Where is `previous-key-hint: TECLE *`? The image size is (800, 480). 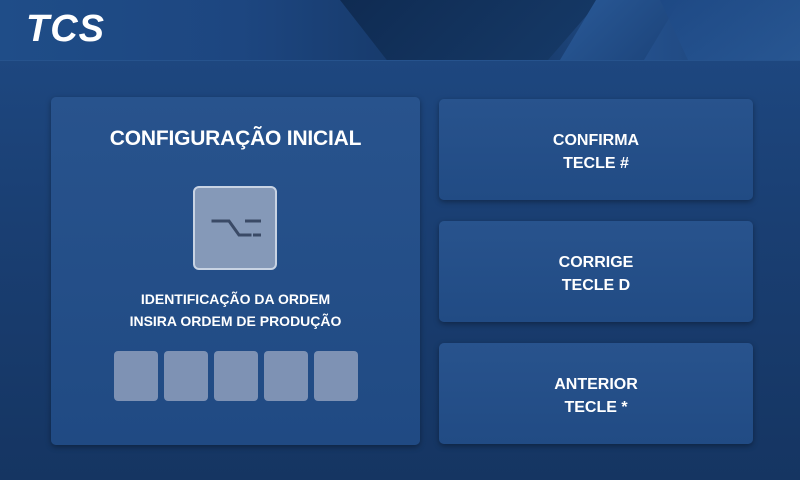 previous-key-hint: TECLE * is located at coordinates (596, 407).